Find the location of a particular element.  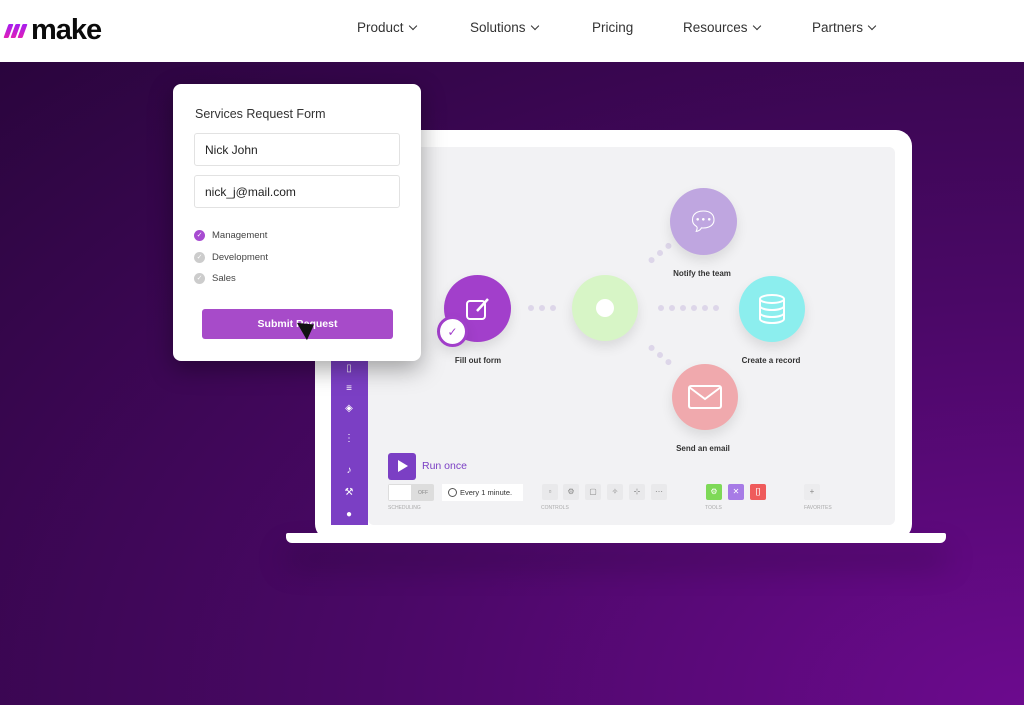

option-management: ✓ Management is located at coordinates (230, 235).